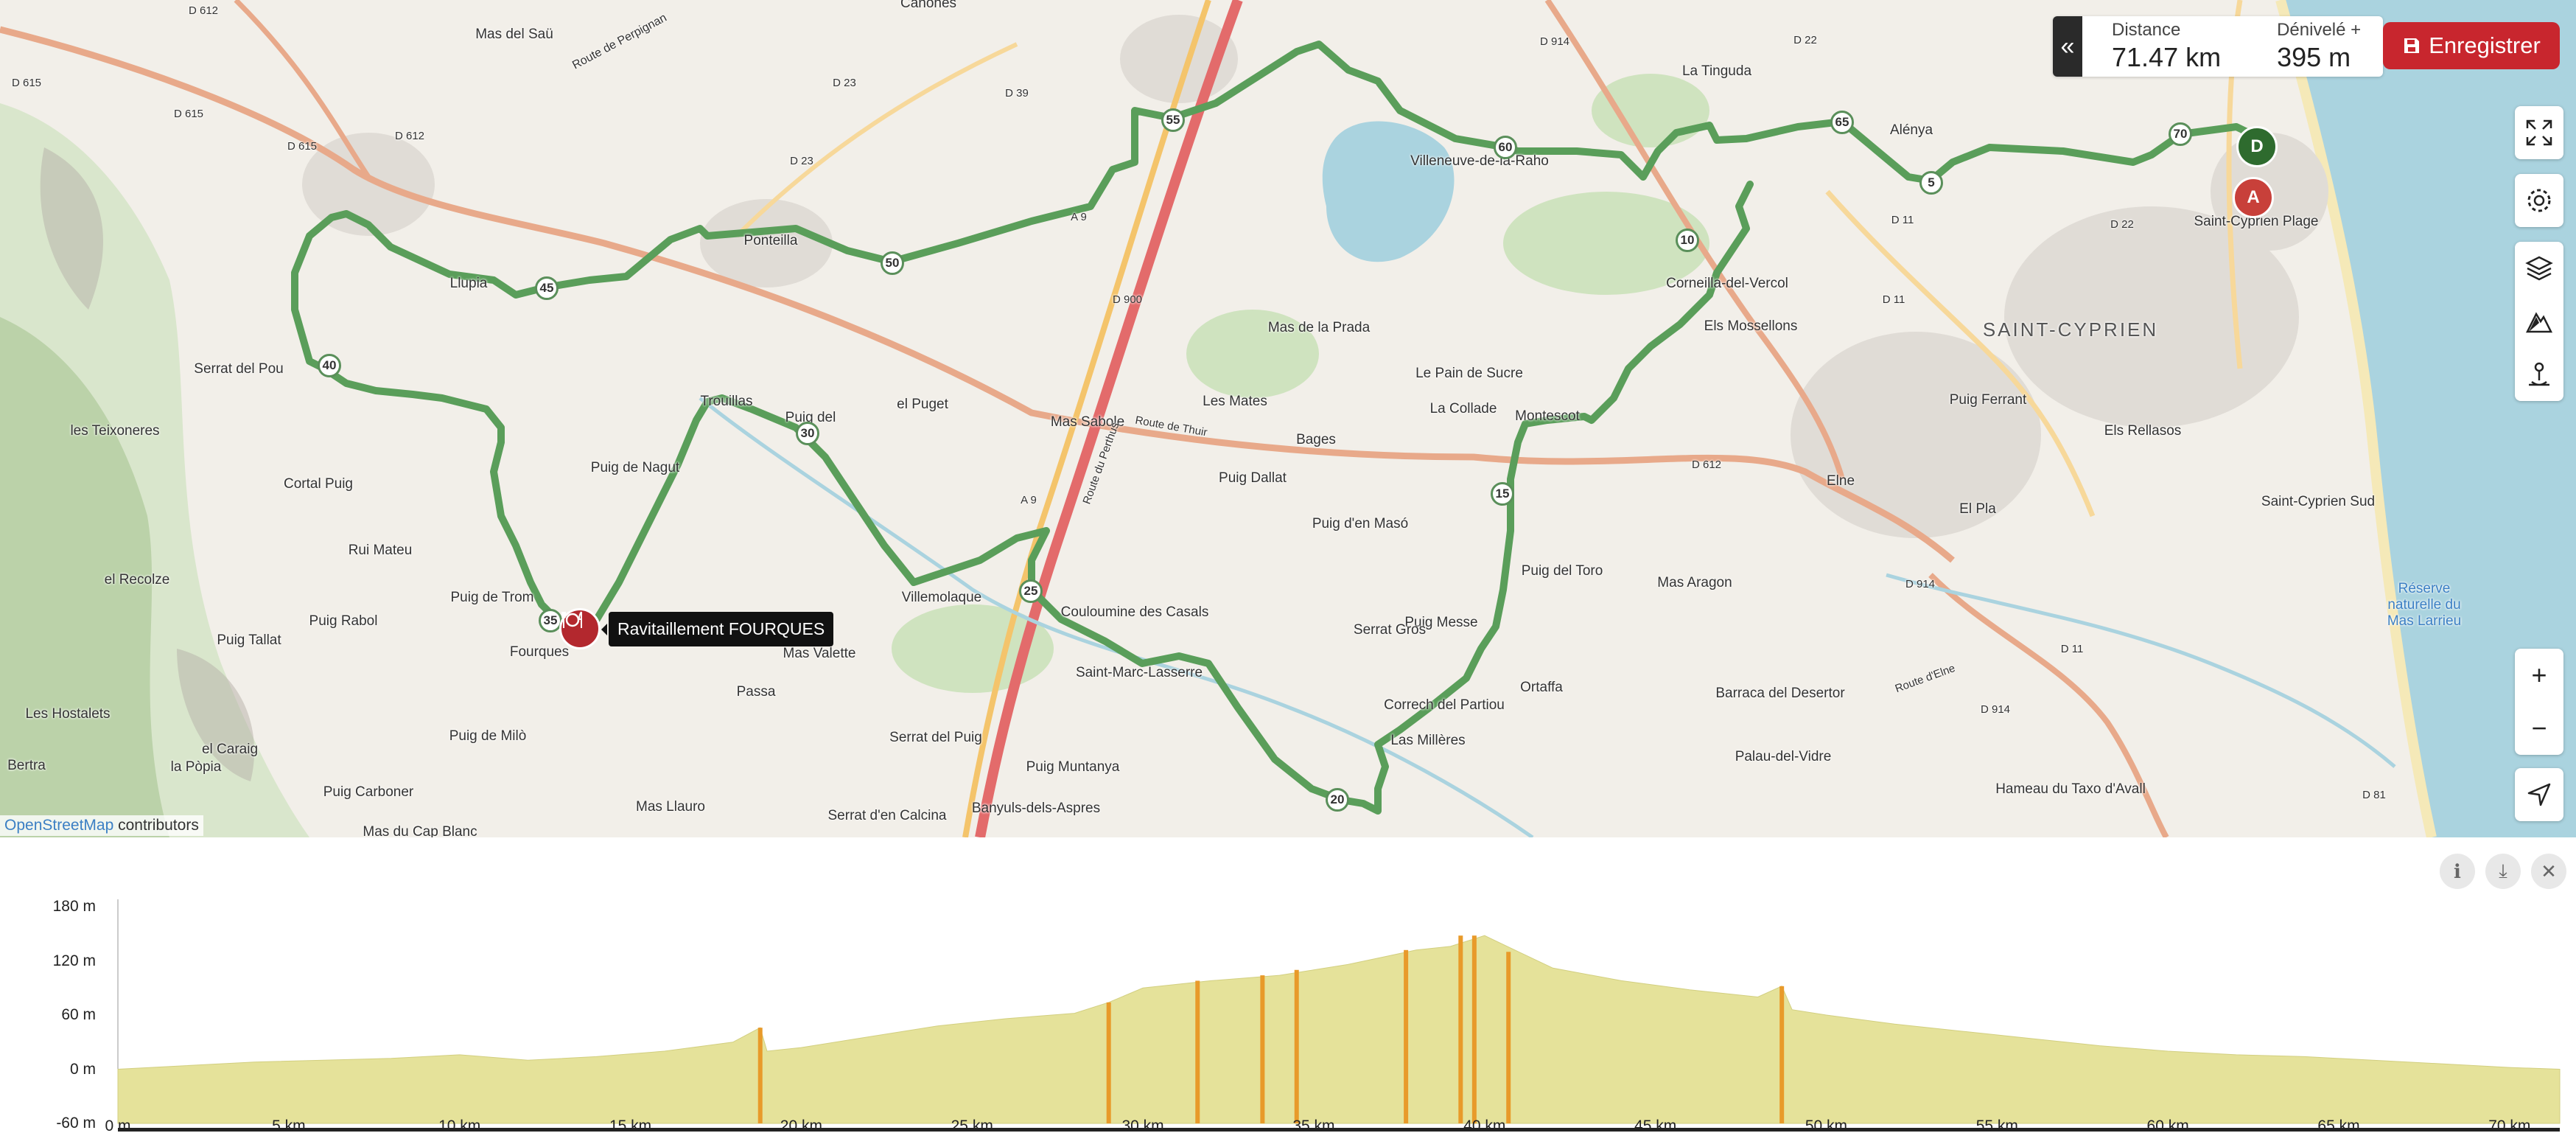  I want to click on distance-value: 71.47 km, so click(2167, 57).